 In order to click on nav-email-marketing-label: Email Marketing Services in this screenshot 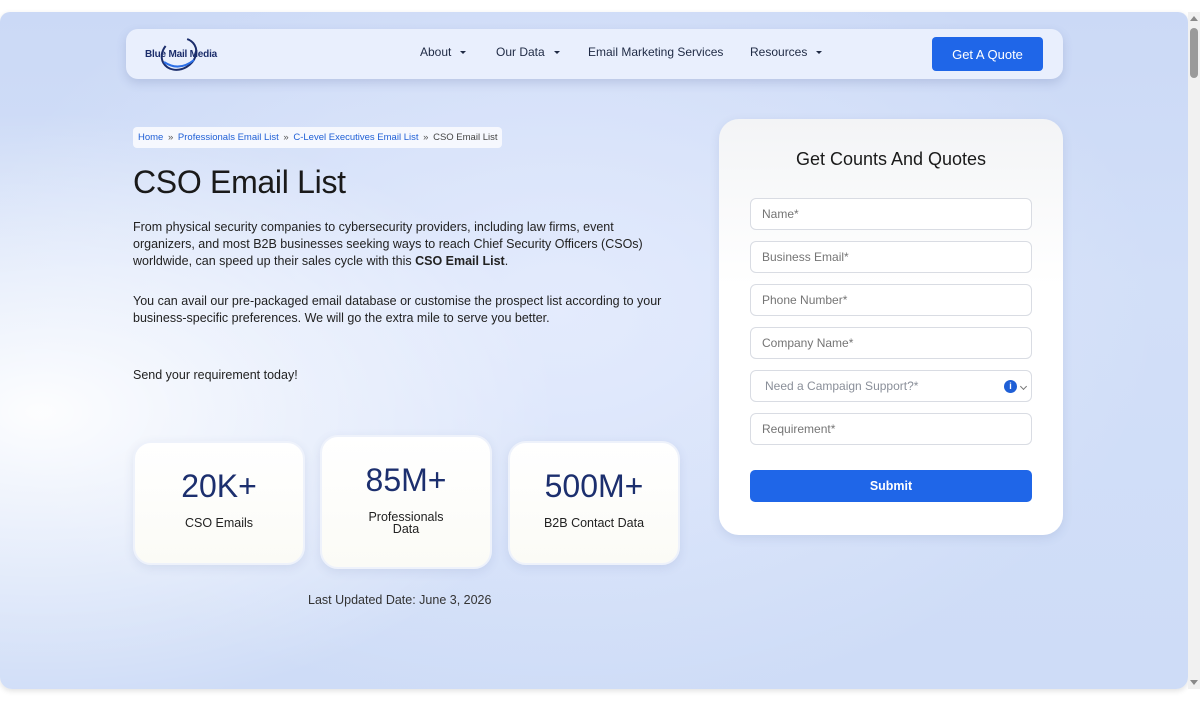, I will do `click(656, 52)`.